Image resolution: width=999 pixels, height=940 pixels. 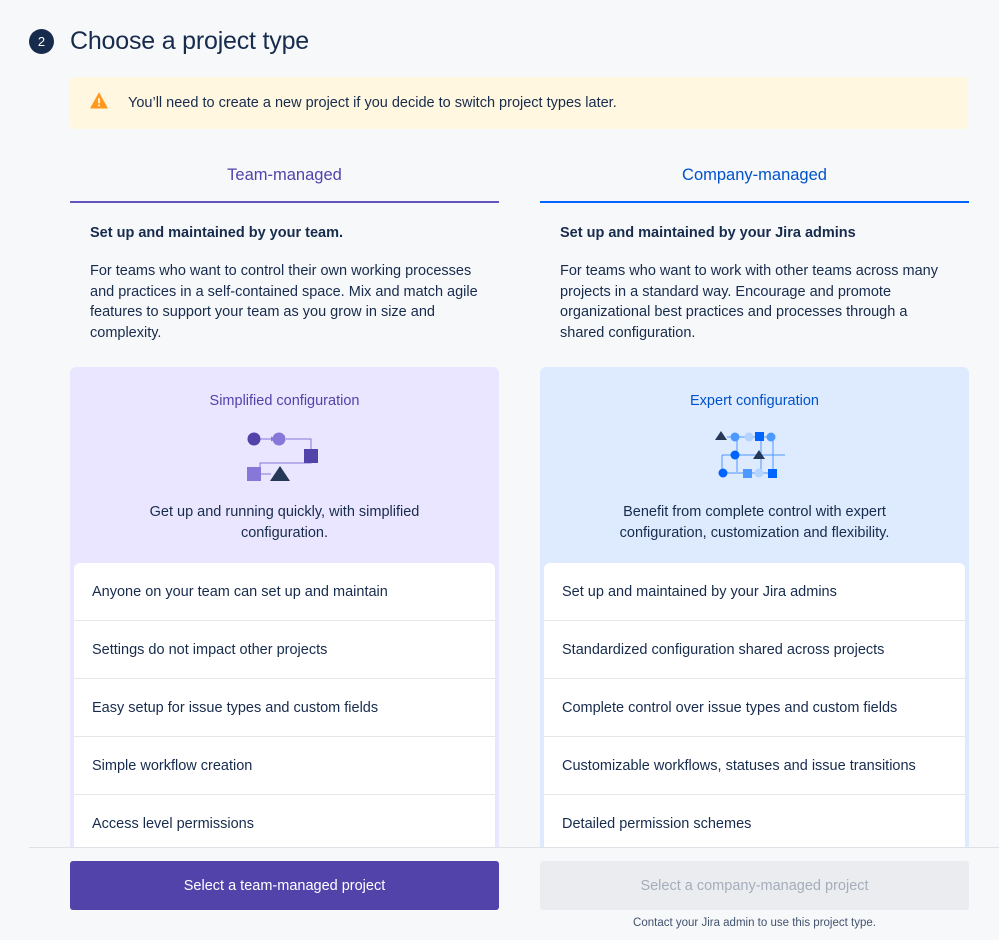 What do you see at coordinates (284, 176) in the screenshot?
I see `tab-team-managed: Team-managed` at bounding box center [284, 176].